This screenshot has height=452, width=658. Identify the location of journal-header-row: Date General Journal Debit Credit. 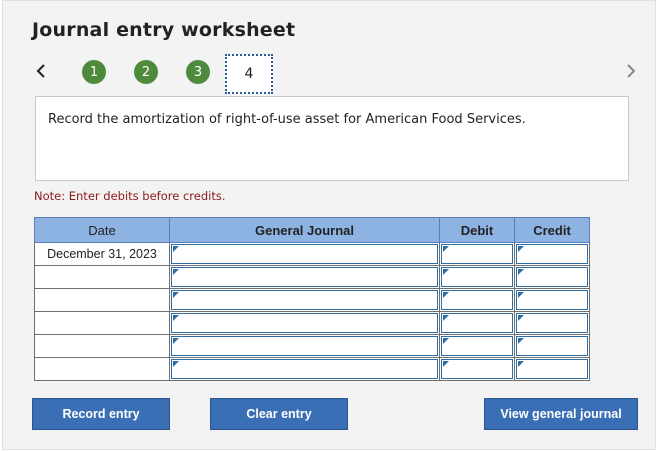
(312, 230).